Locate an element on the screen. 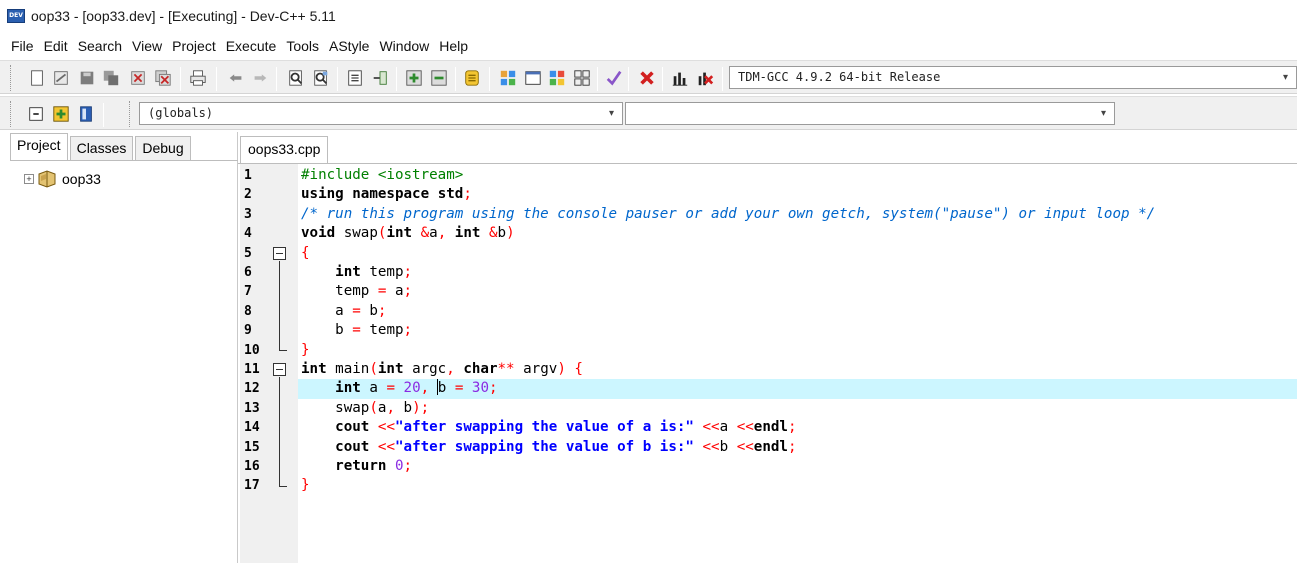 Image resolution: width=1297 pixels, height=563 pixels. print-icon is located at coordinates (198, 78).